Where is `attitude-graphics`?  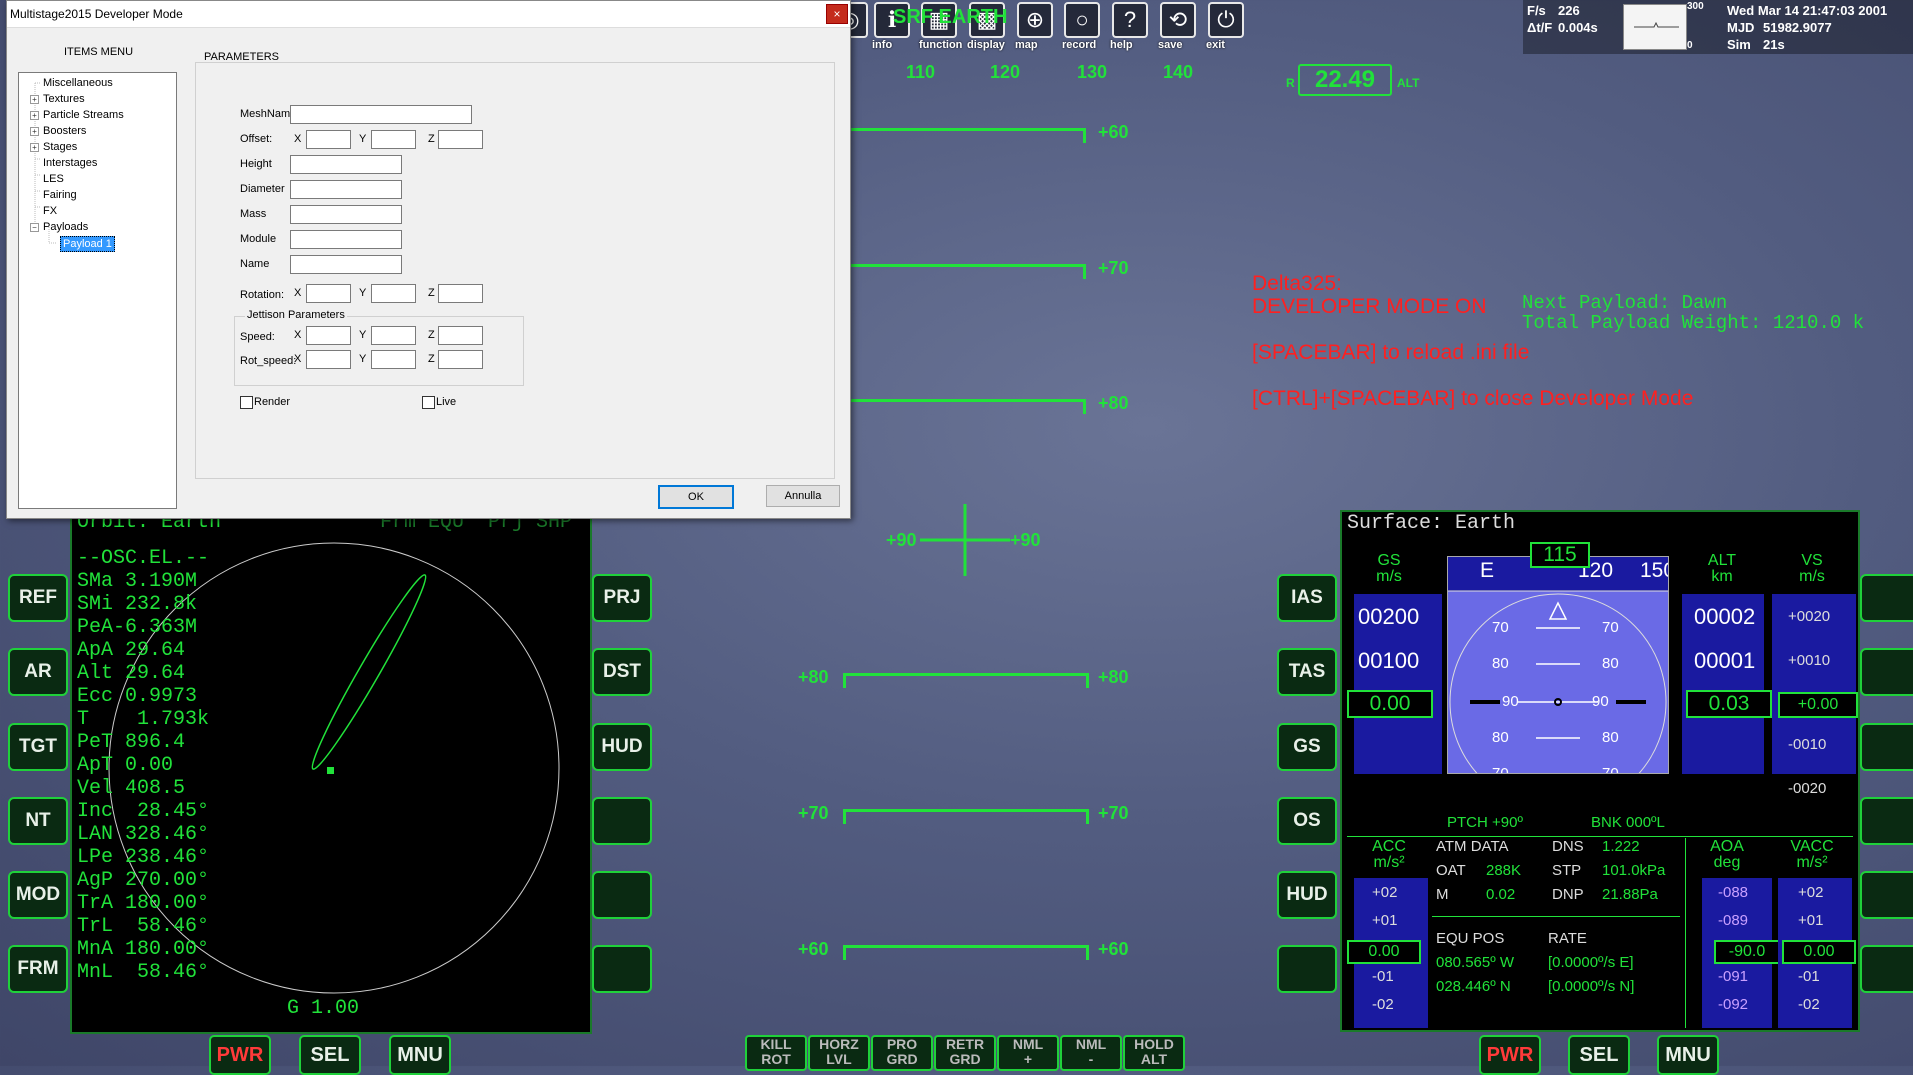 attitude-graphics is located at coordinates (1558, 681).